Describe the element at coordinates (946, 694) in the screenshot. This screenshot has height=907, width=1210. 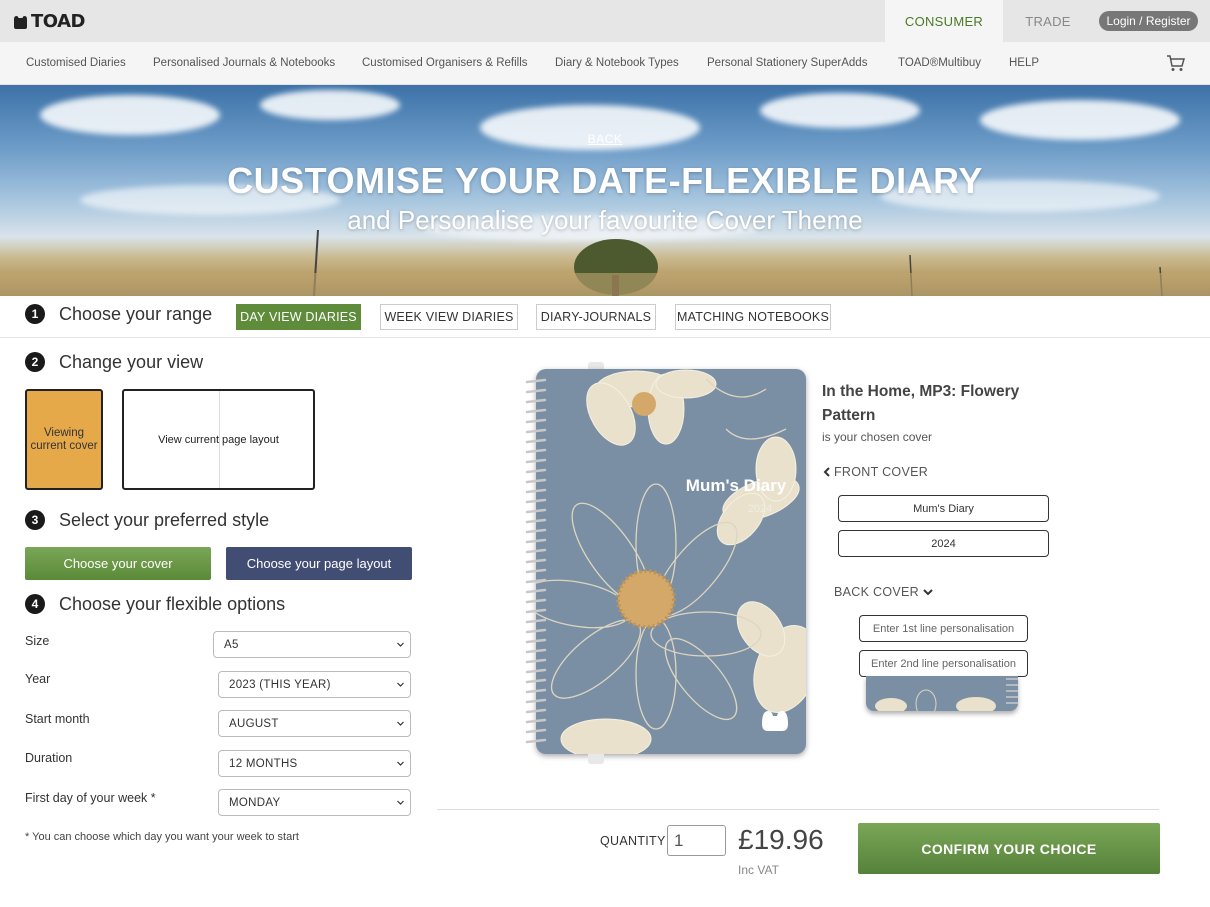
I see `back-cover-pattern` at that location.